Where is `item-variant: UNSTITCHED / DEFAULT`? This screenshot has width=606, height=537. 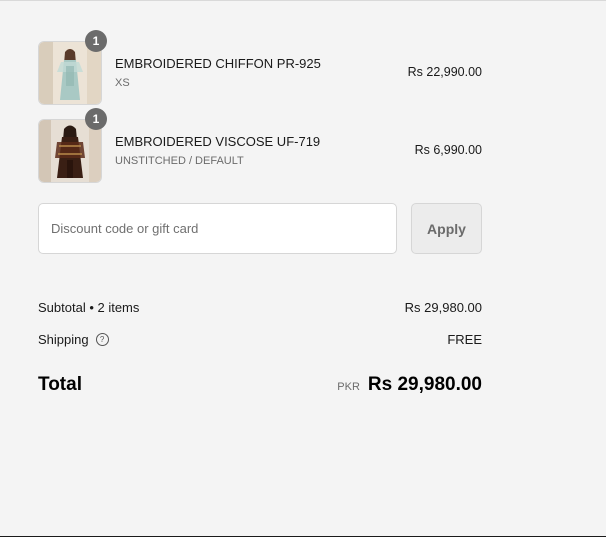 item-variant: UNSTITCHED / DEFAULT is located at coordinates (179, 161).